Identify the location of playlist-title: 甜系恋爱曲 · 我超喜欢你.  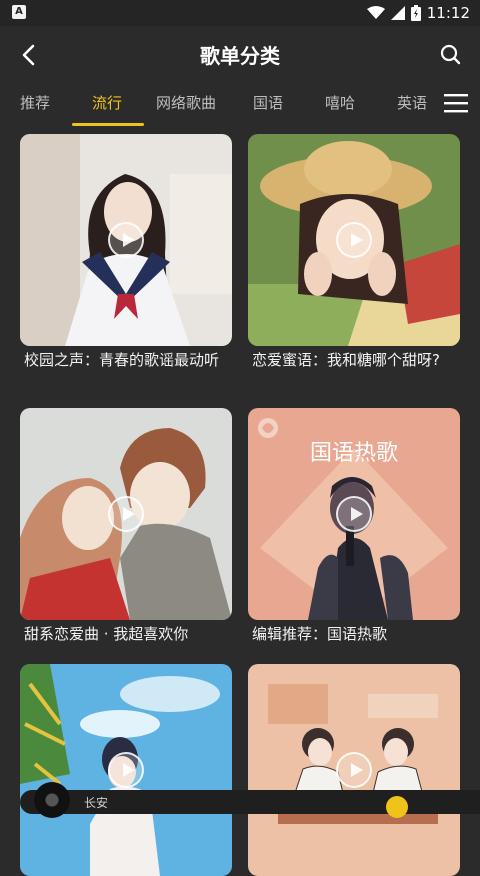
(106, 634).